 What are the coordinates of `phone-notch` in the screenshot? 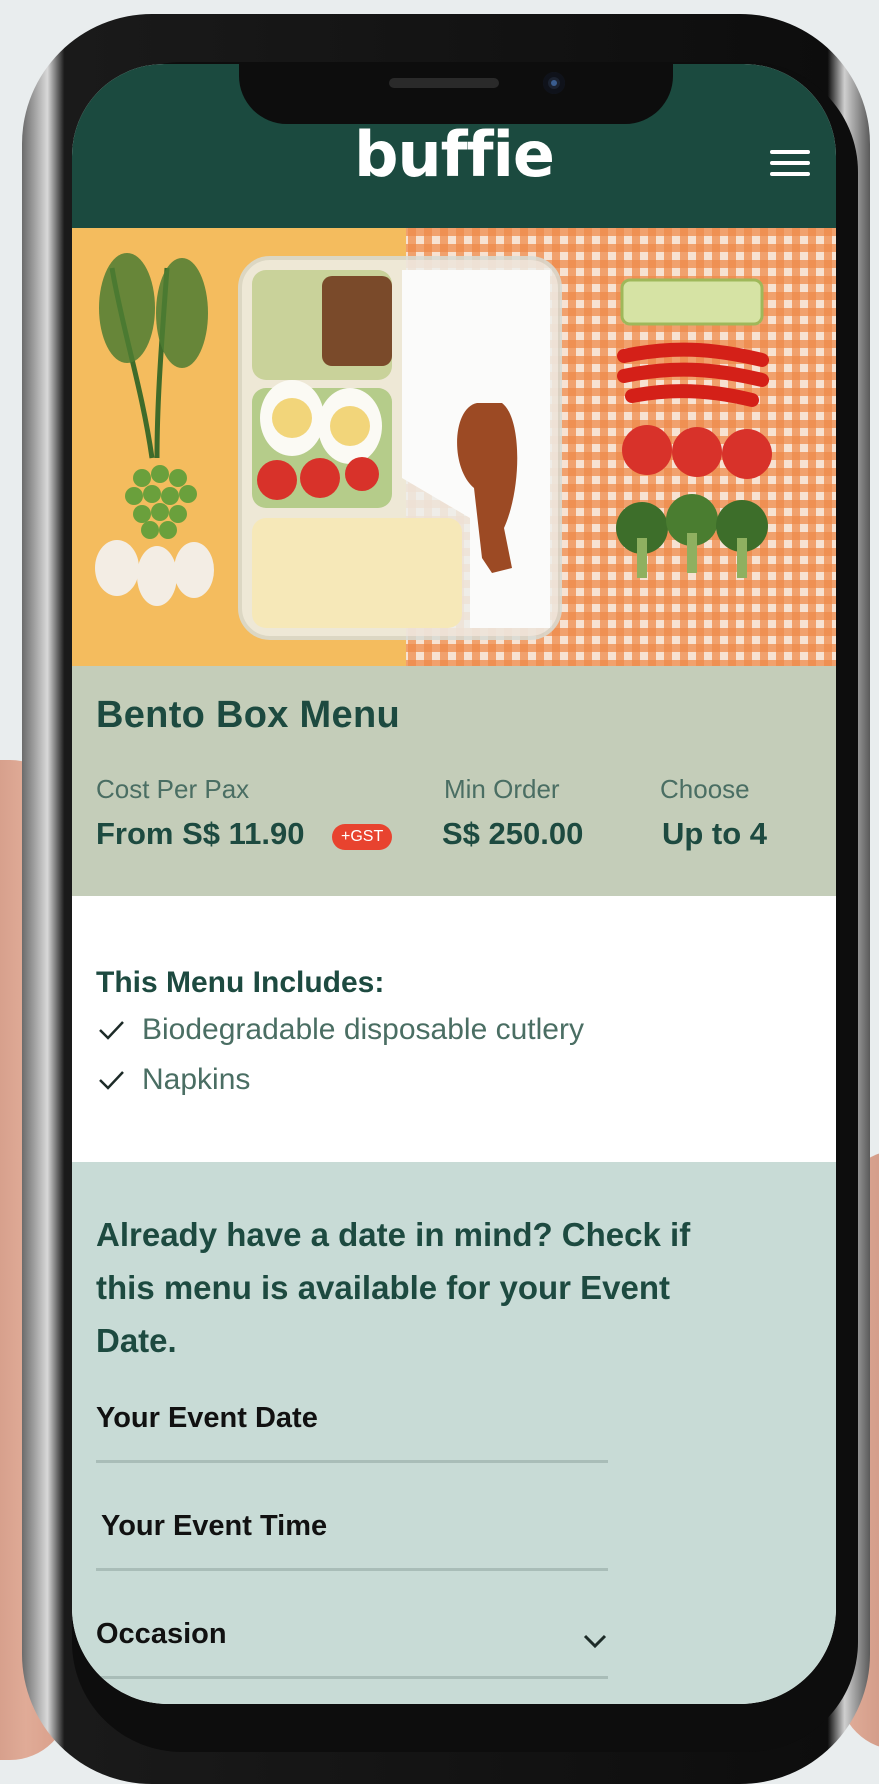 It's located at (456, 93).